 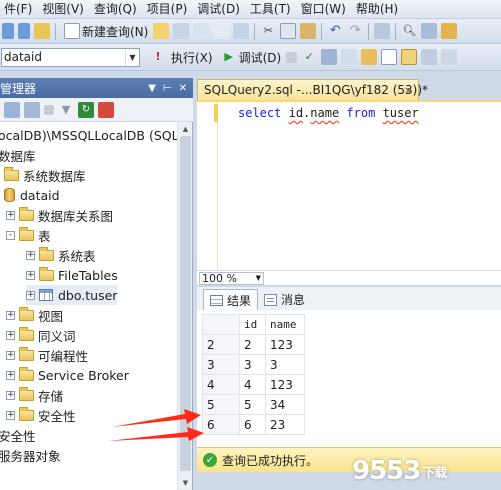 I want to click on table-row: 4 4 123, so click(x=253, y=384).